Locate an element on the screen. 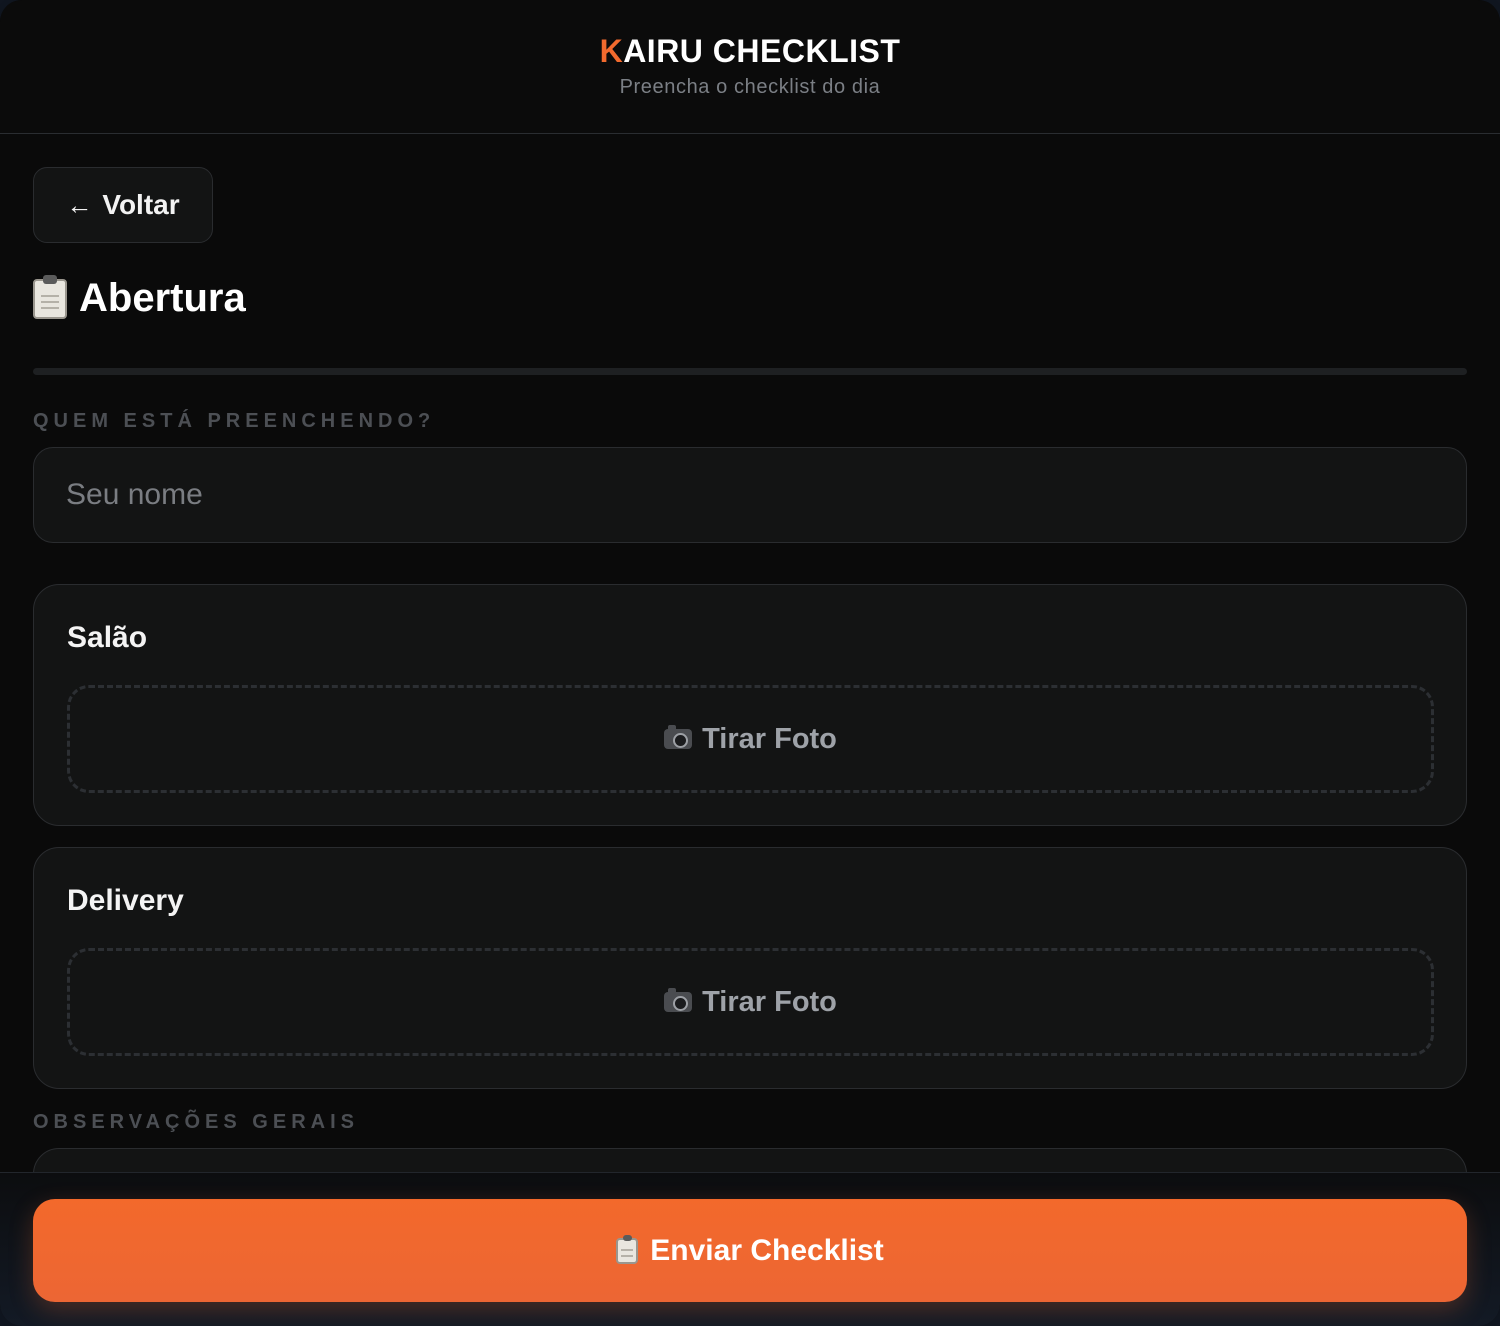  brand-title: KAIRU CHECKLIST is located at coordinates (750, 51).